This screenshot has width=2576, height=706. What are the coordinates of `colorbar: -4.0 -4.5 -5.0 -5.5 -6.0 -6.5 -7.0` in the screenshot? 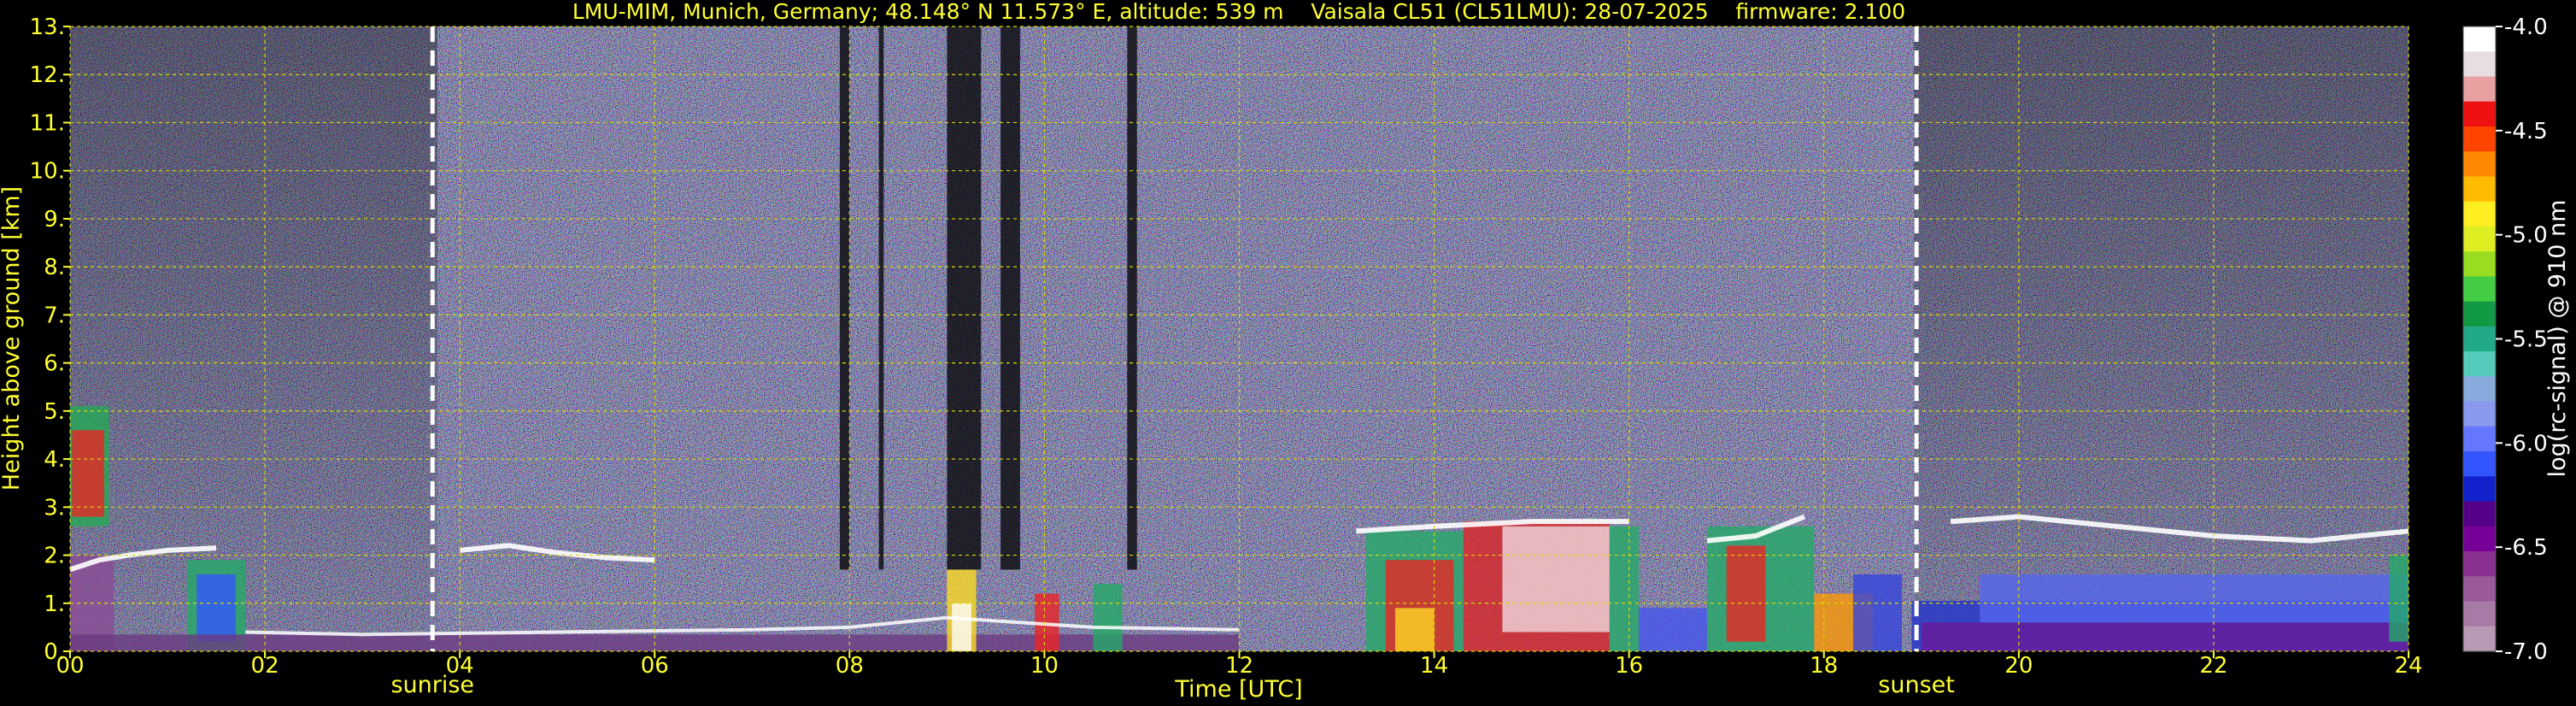 It's located at (2505, 340).